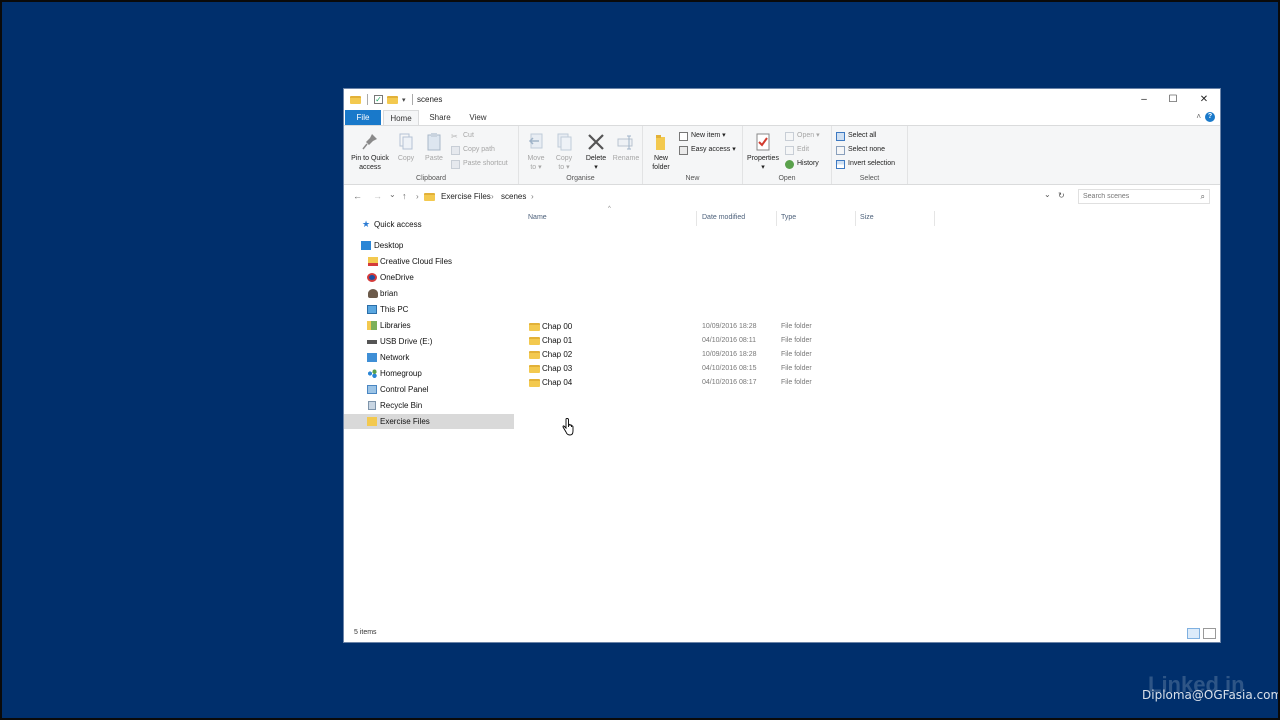 The width and height of the screenshot is (1280, 720). What do you see at coordinates (1138, 196) in the screenshot?
I see `search-input` at bounding box center [1138, 196].